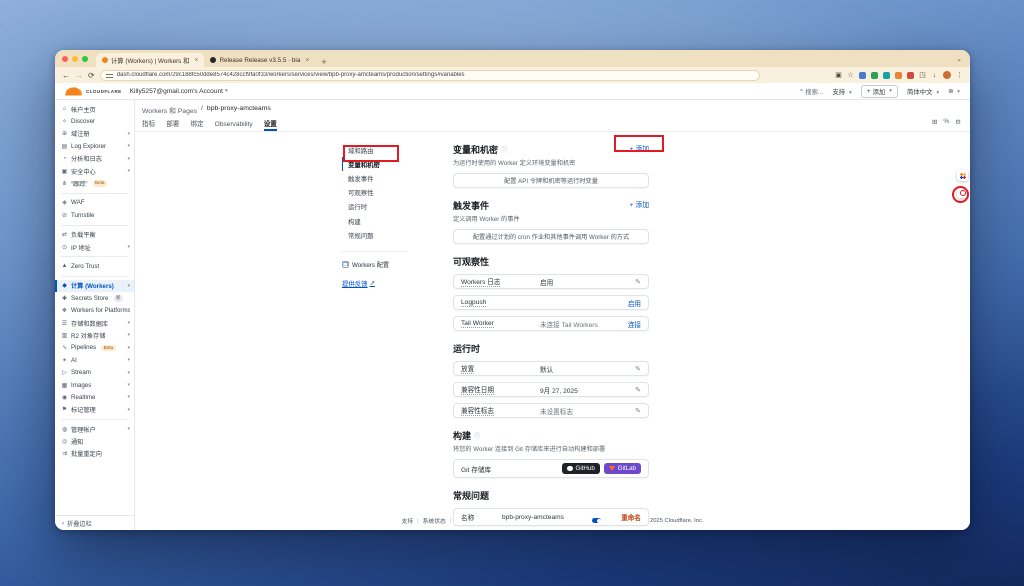 The width and height of the screenshot is (1024, 586). What do you see at coordinates (94, 109) in the screenshot?
I see `sidebar-item-account-home: ⌂ 帐户主页` at bounding box center [94, 109].